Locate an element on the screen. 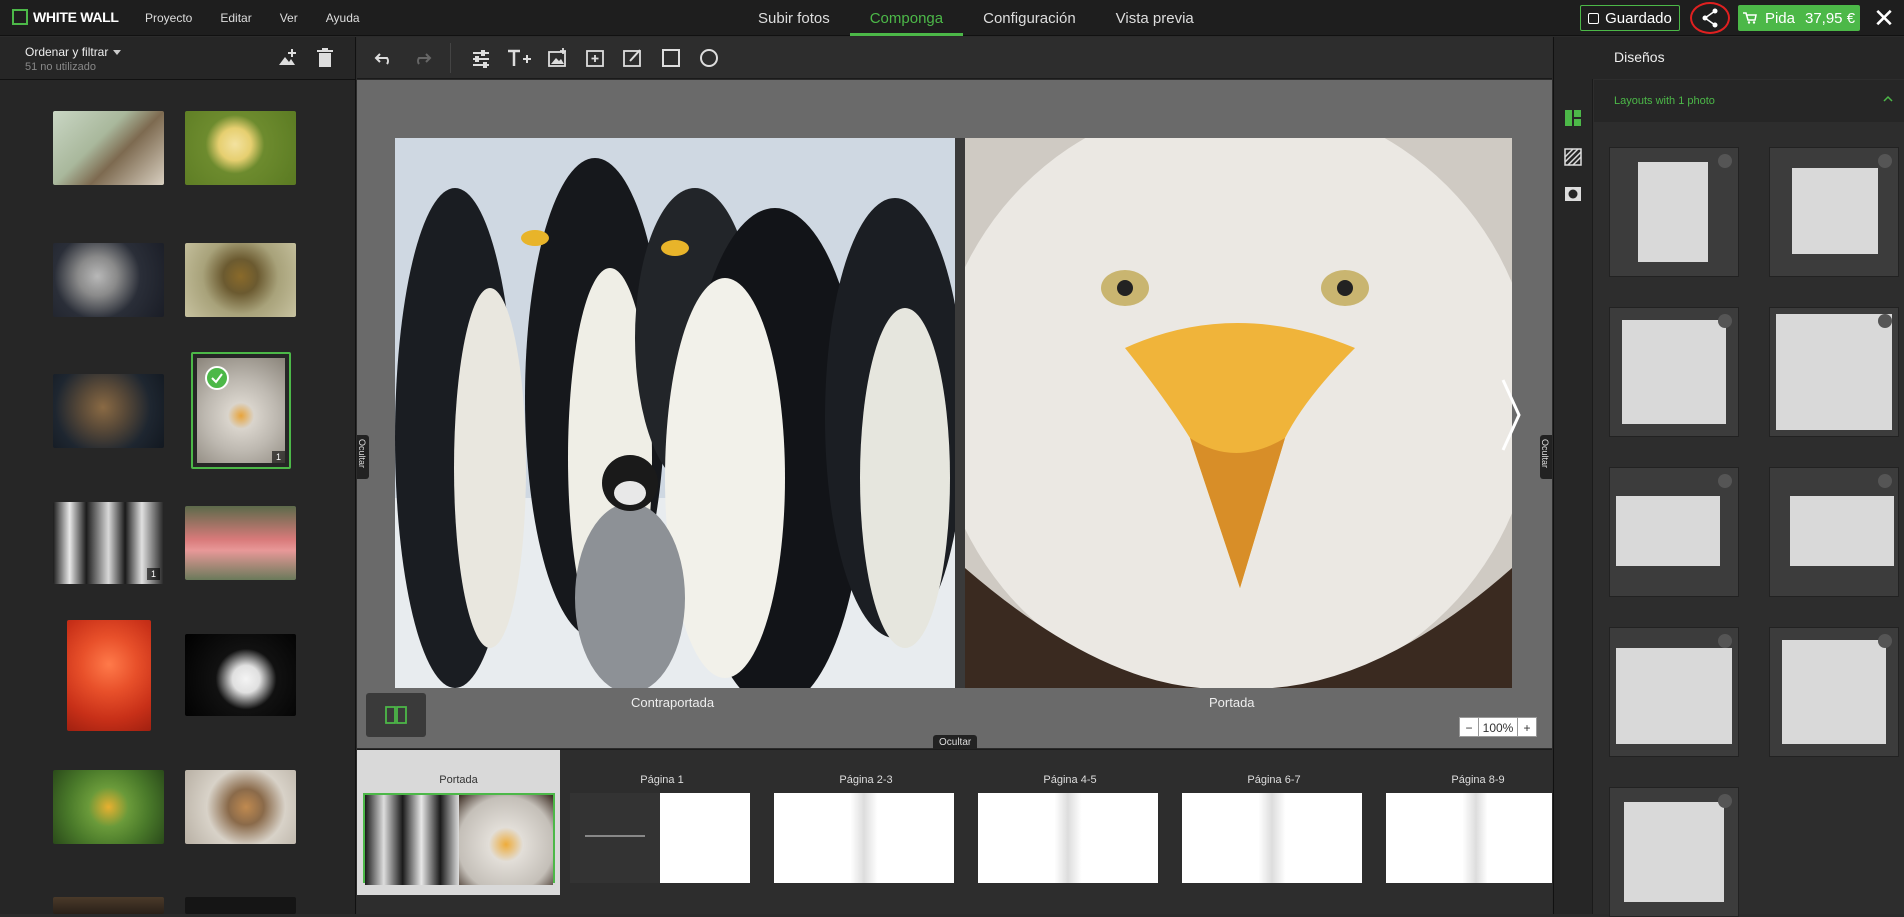 This screenshot has width=1904, height=917. divider is located at coordinates (178, 79).